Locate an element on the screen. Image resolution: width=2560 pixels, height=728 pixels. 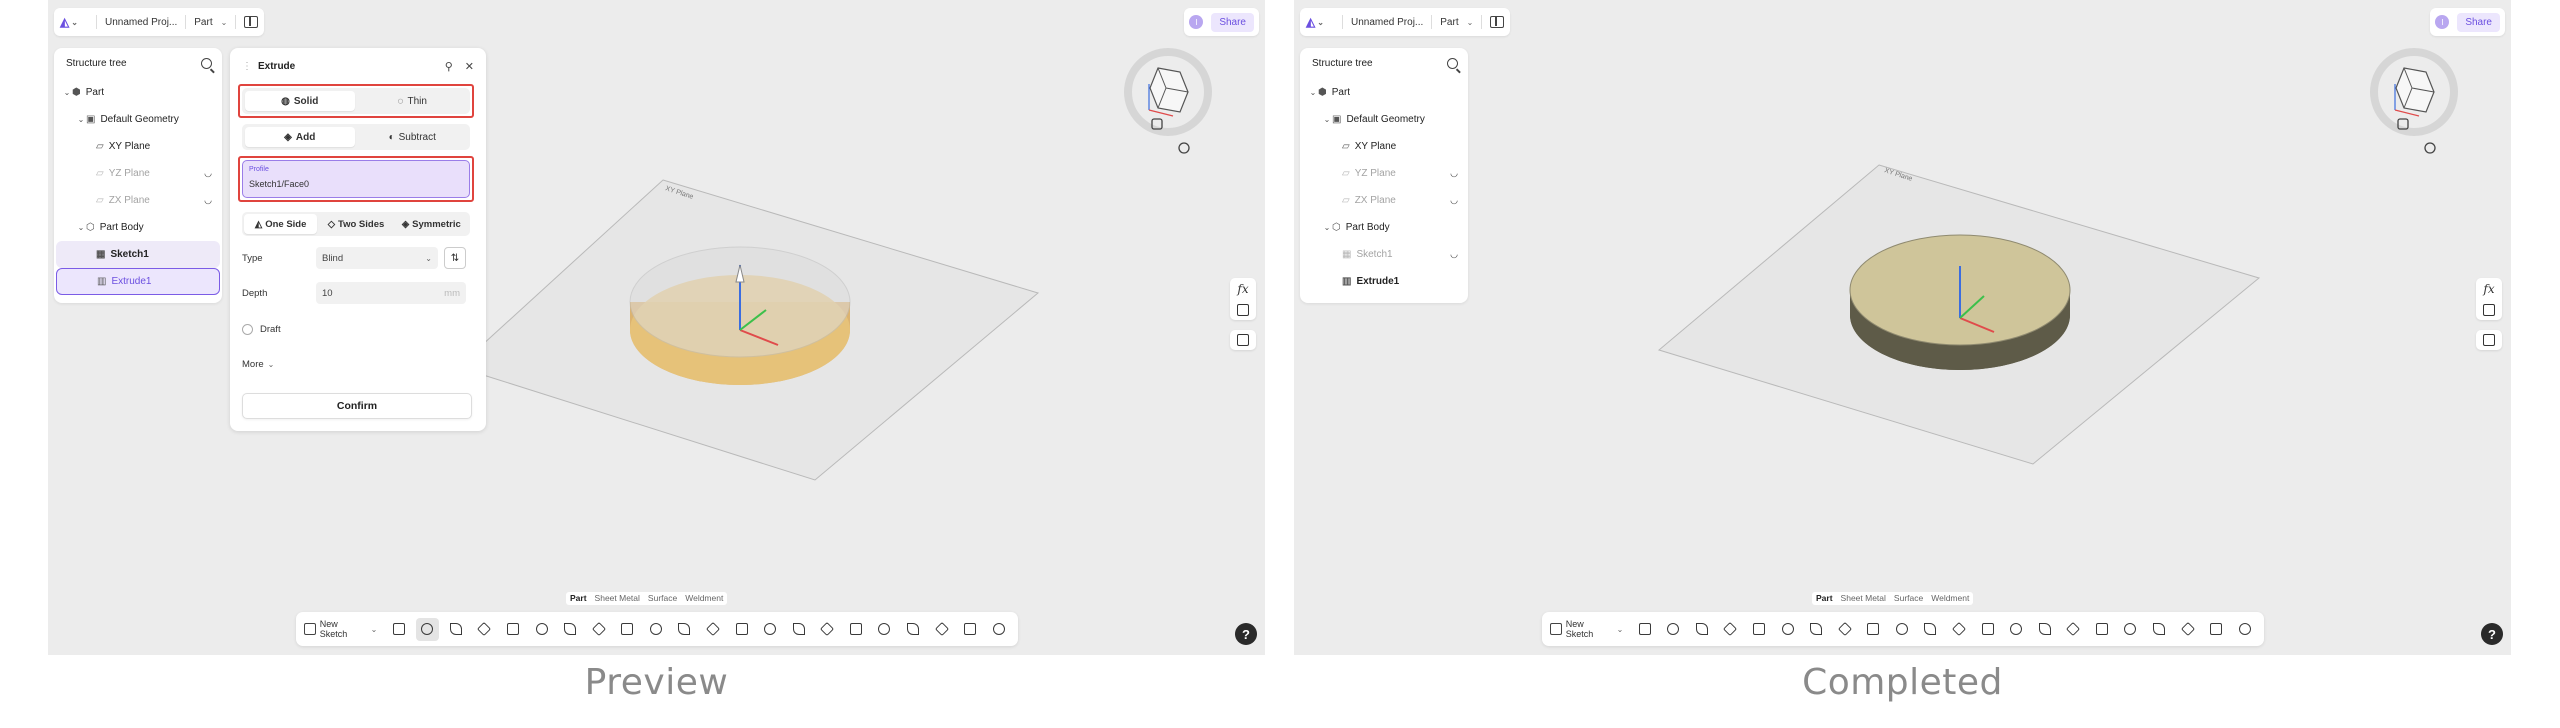
draft-checkbox is located at coordinates (247, 329).